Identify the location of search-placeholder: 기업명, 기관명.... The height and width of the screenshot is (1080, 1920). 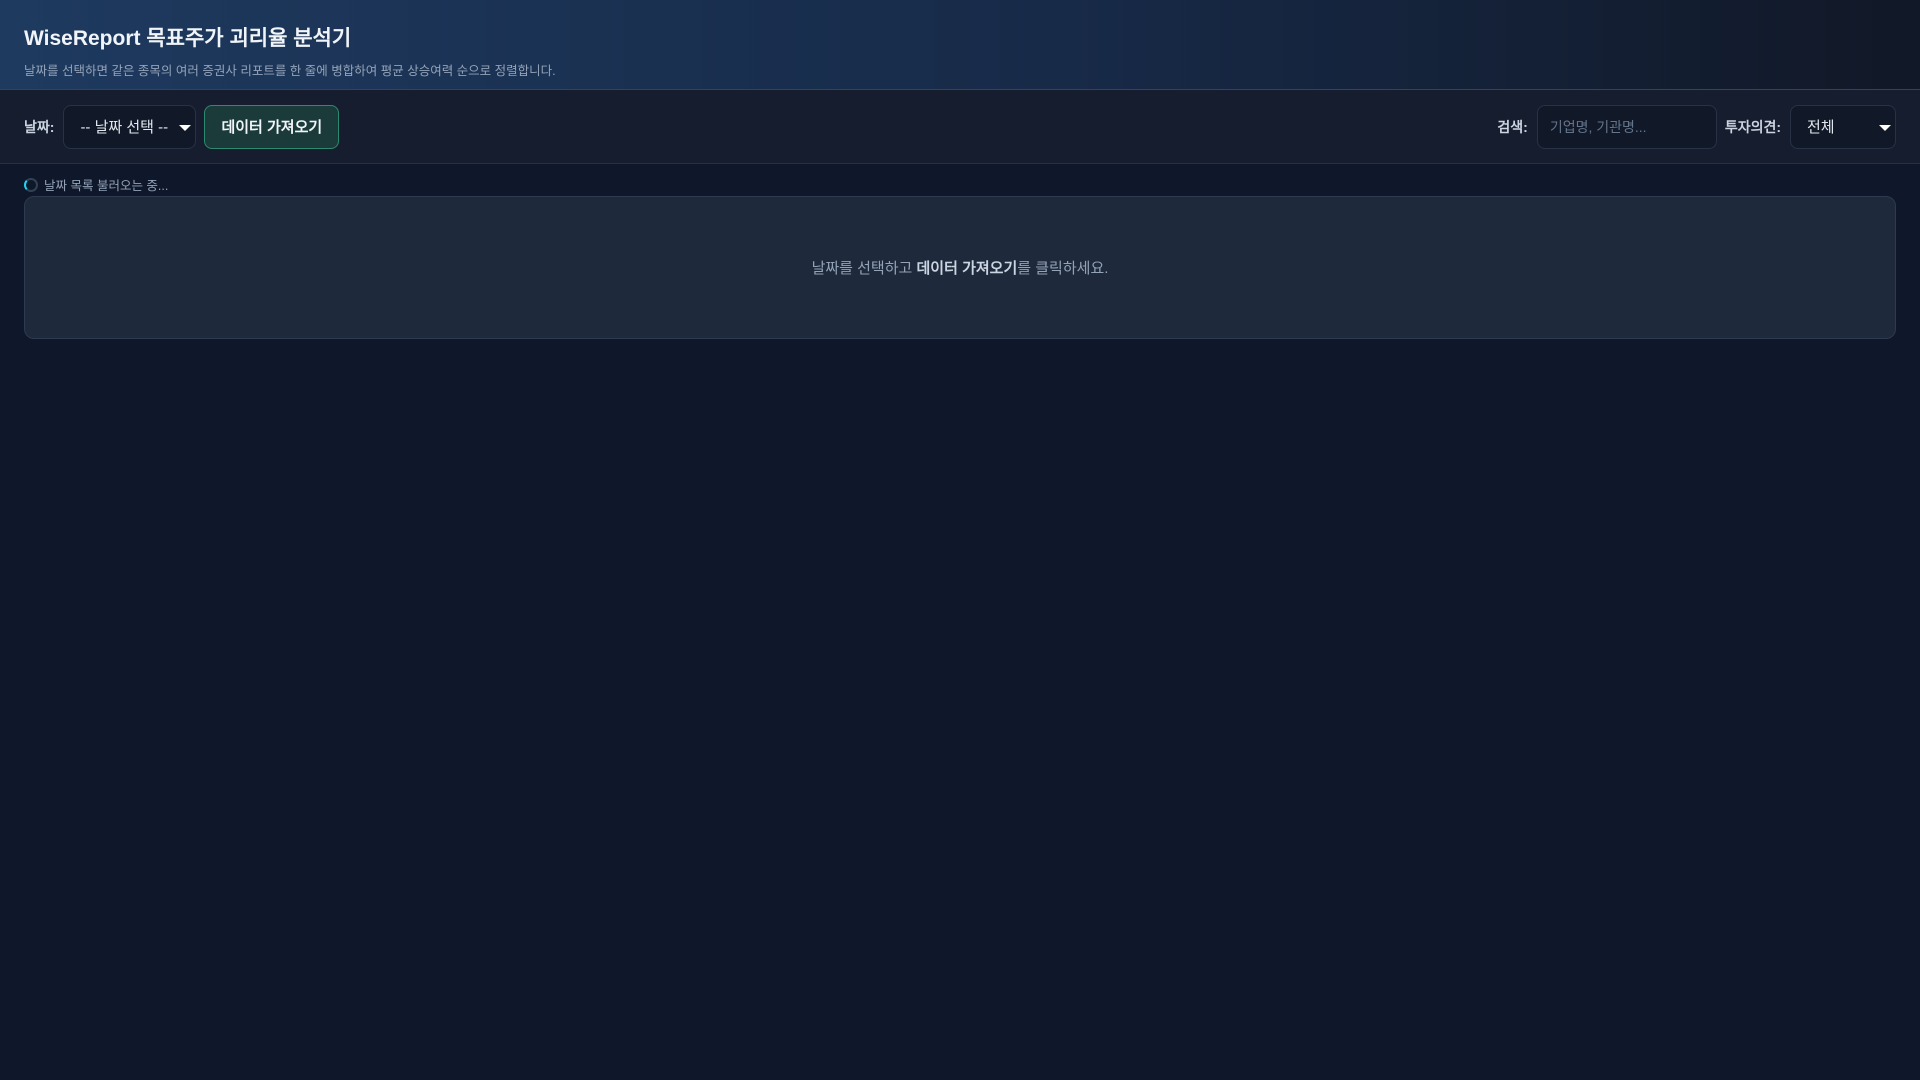
(1598, 126).